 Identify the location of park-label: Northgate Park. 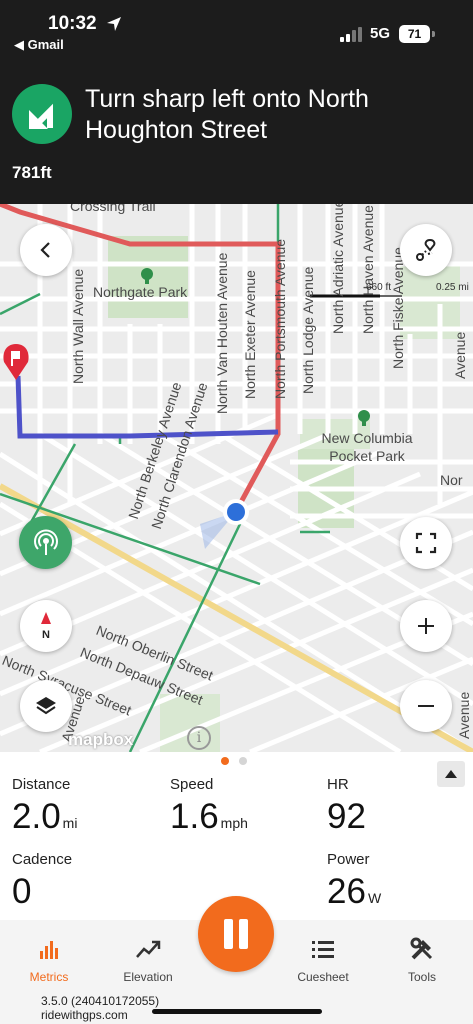
(140, 292).